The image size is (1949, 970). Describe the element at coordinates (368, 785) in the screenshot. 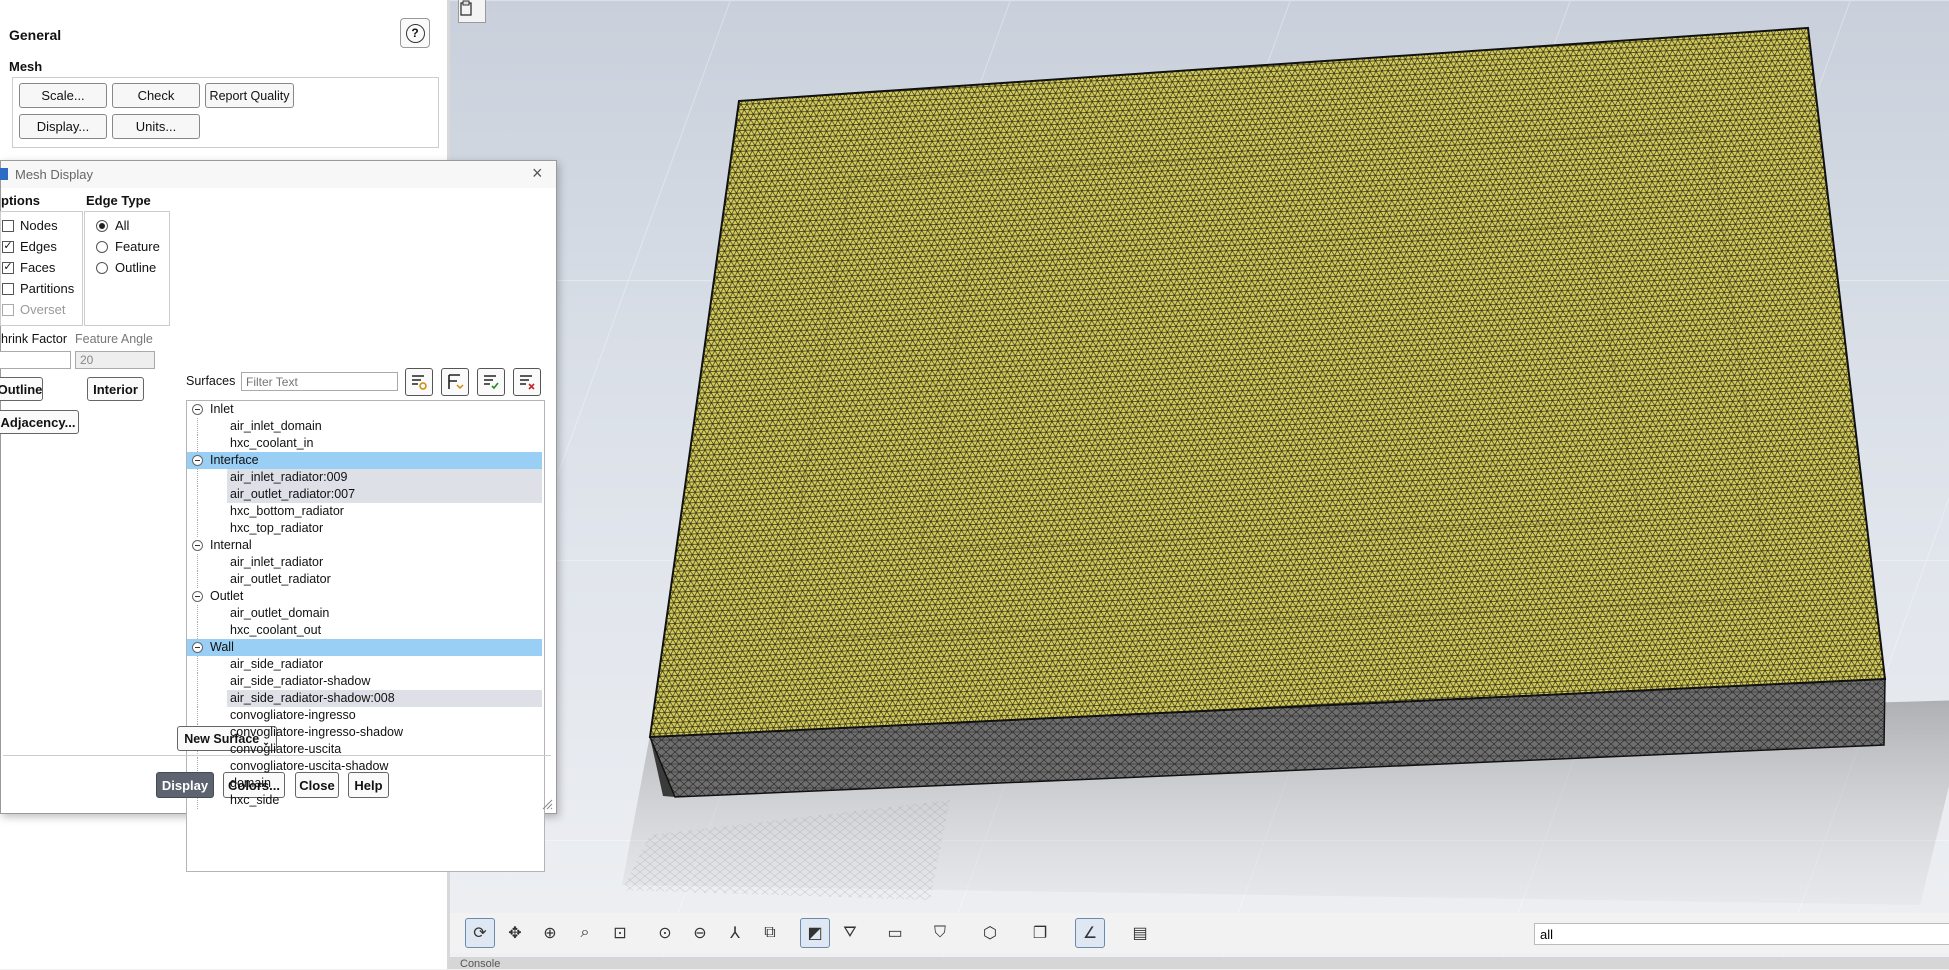

I see `help-dialog-button: Help` at that location.